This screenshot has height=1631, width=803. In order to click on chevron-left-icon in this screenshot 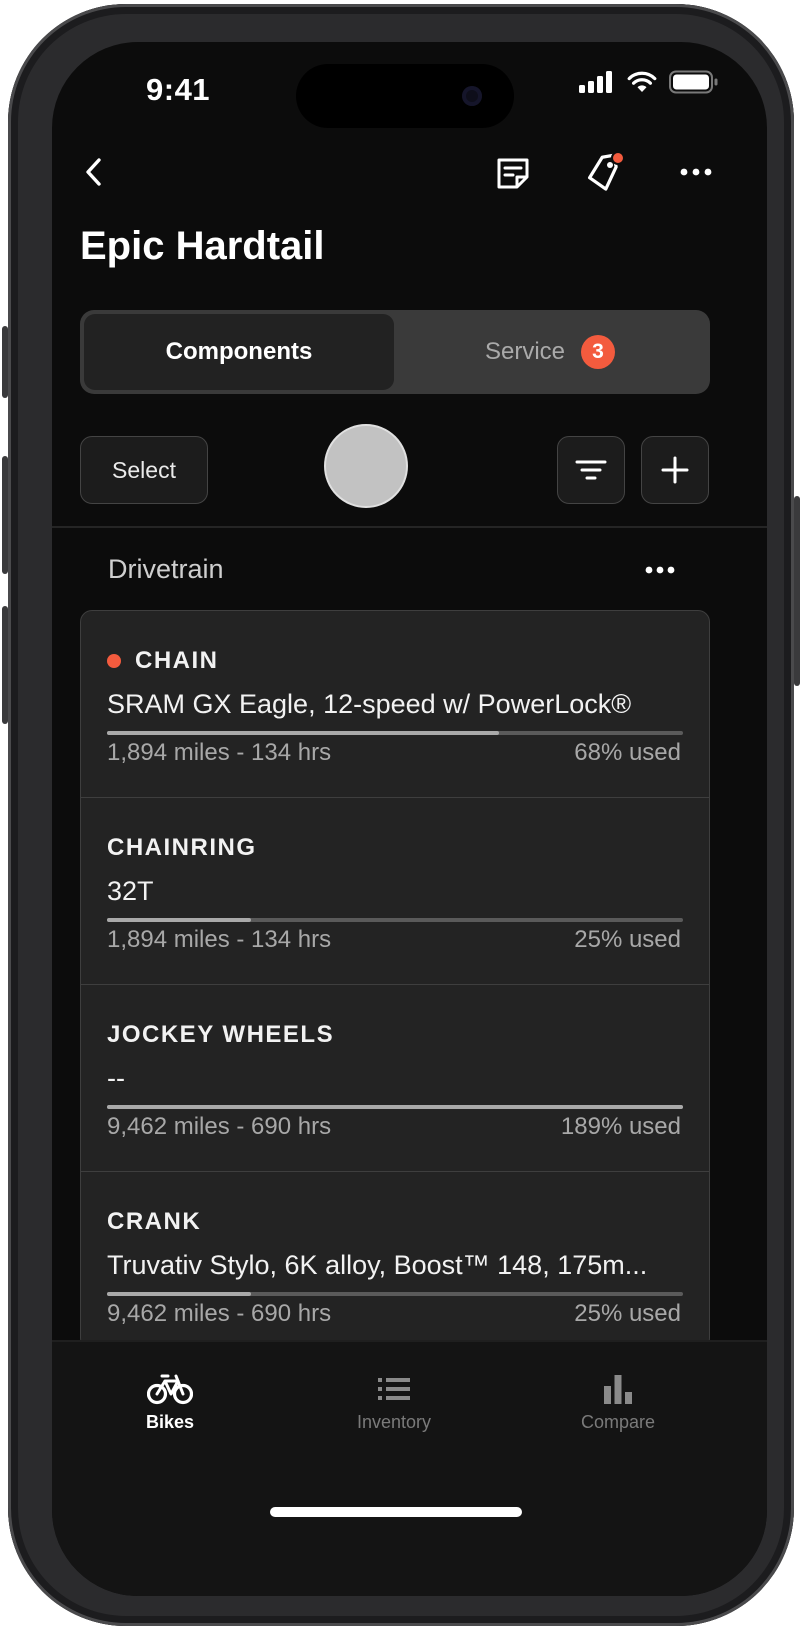, I will do `click(93, 172)`.